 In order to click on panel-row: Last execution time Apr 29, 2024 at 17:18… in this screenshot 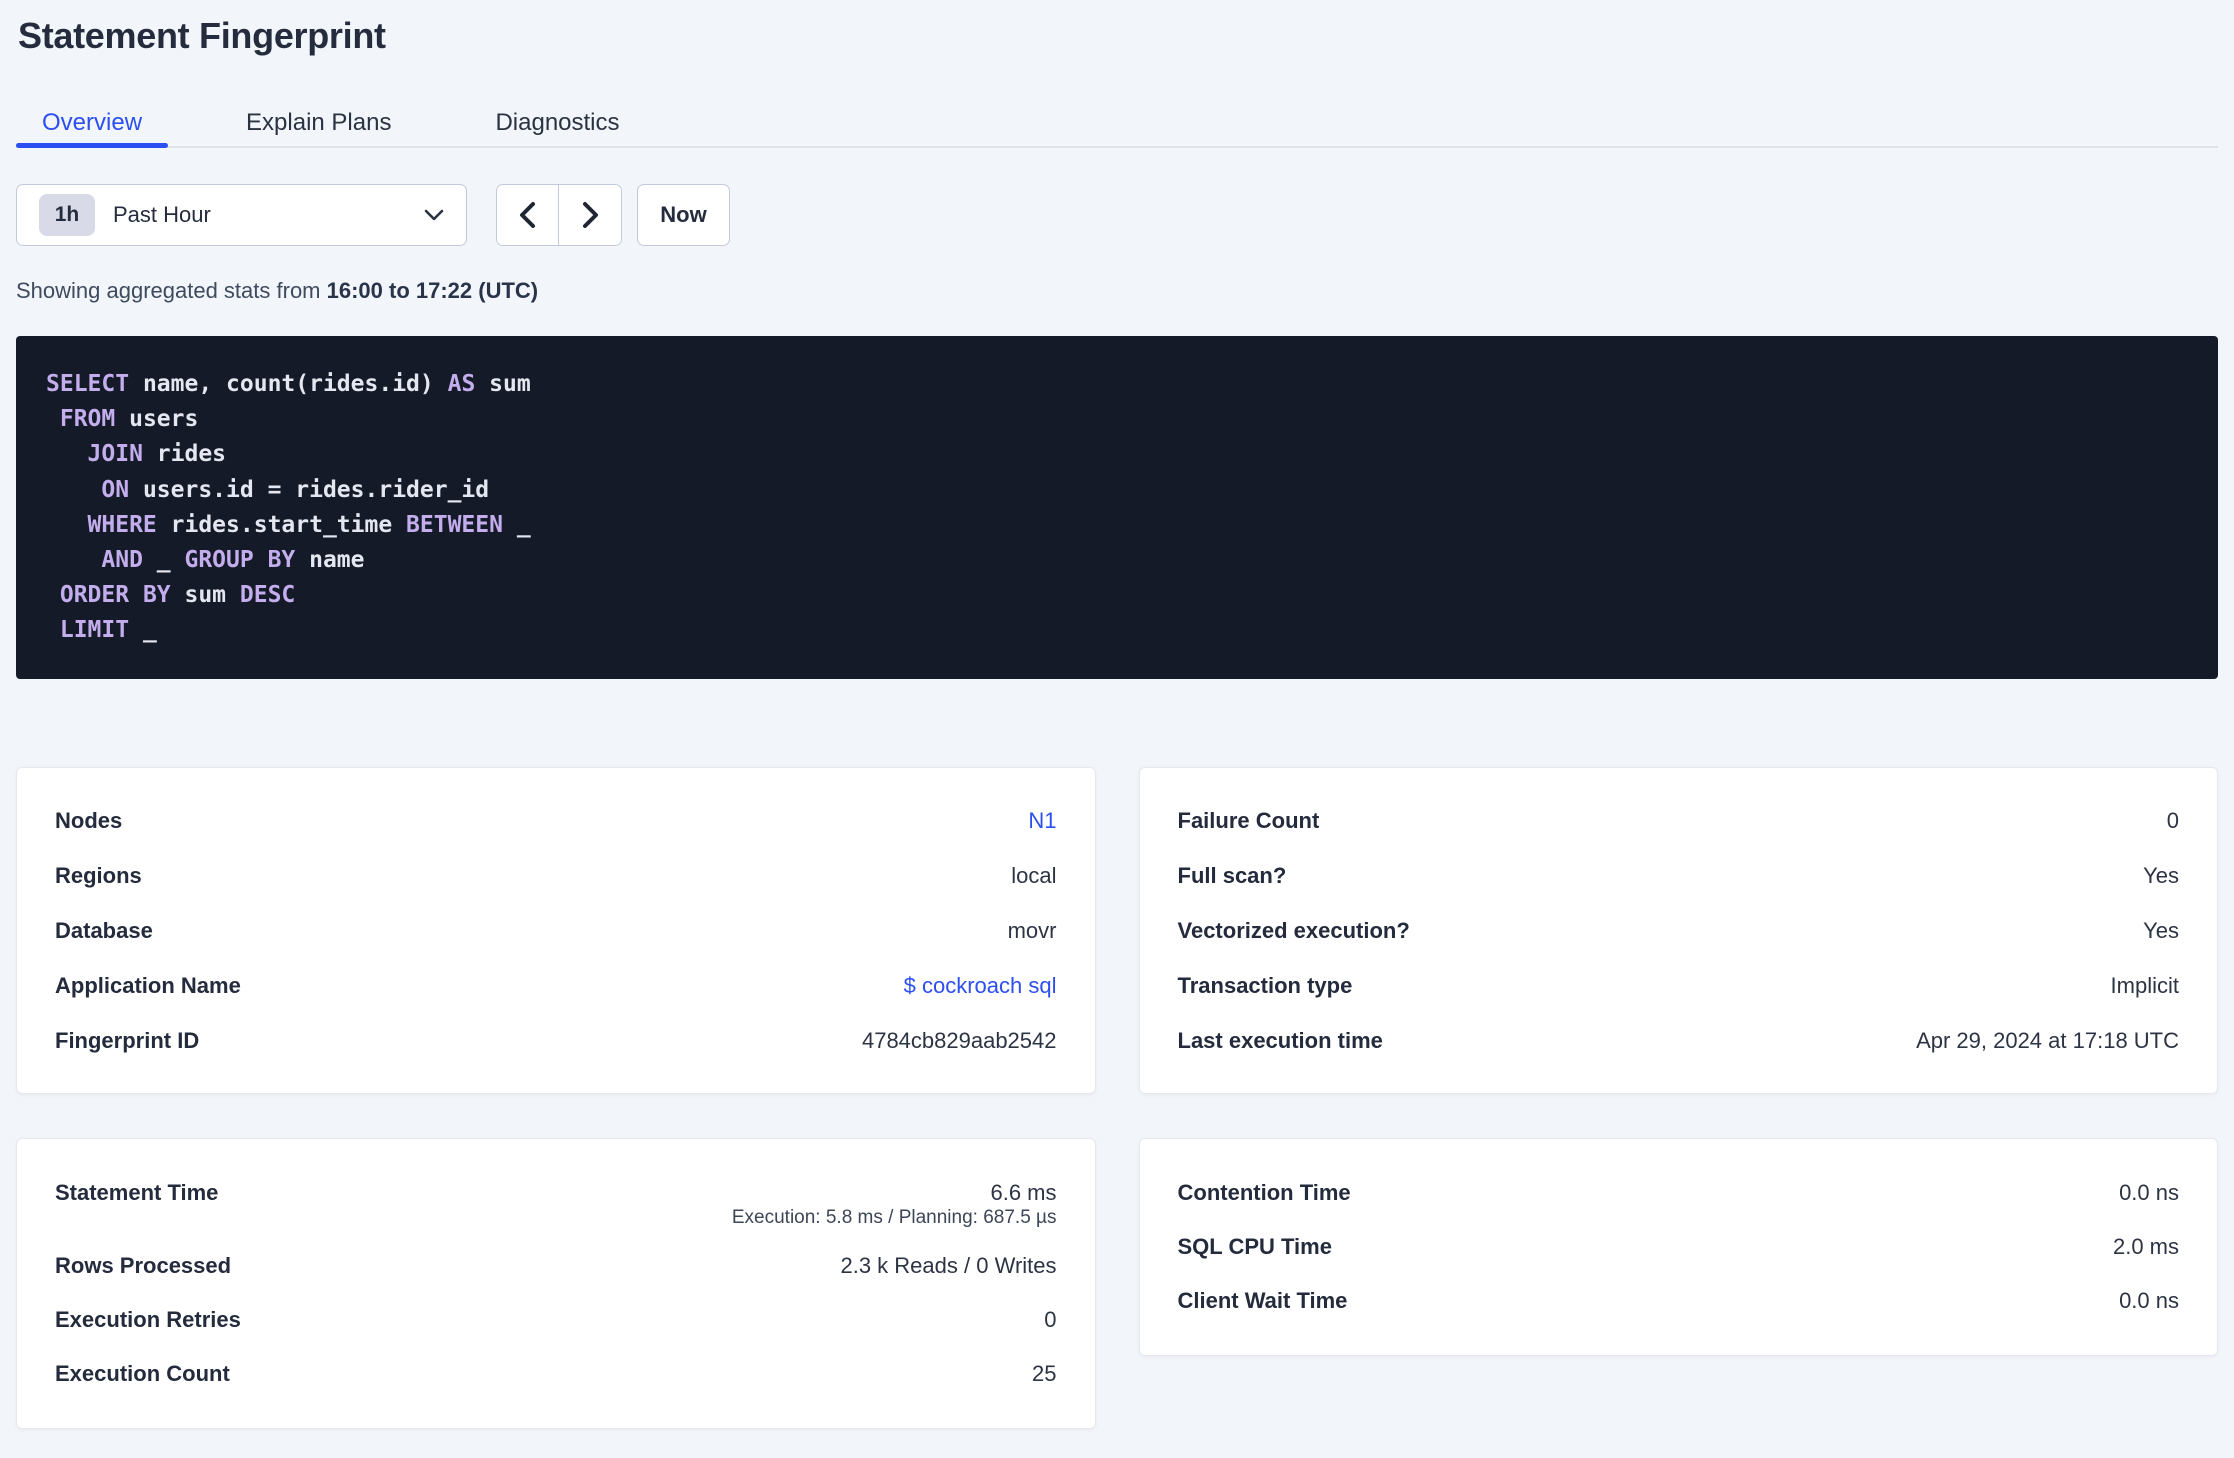, I will do `click(1679, 1040)`.